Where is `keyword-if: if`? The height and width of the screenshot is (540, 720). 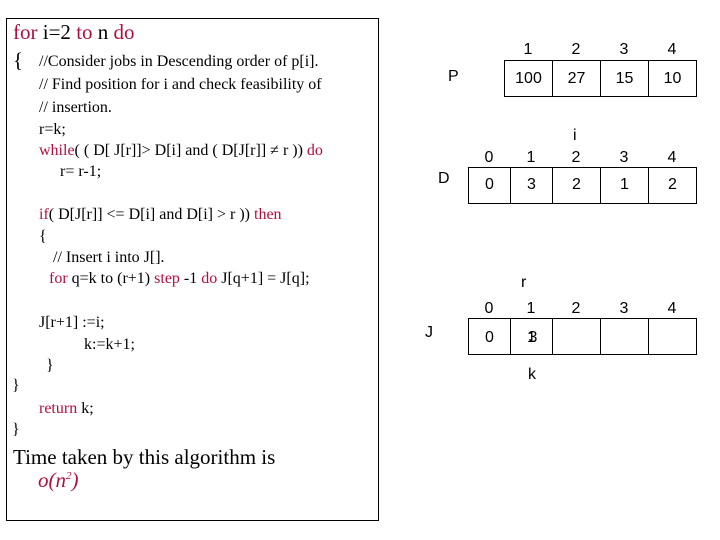 keyword-if: if is located at coordinates (44, 214).